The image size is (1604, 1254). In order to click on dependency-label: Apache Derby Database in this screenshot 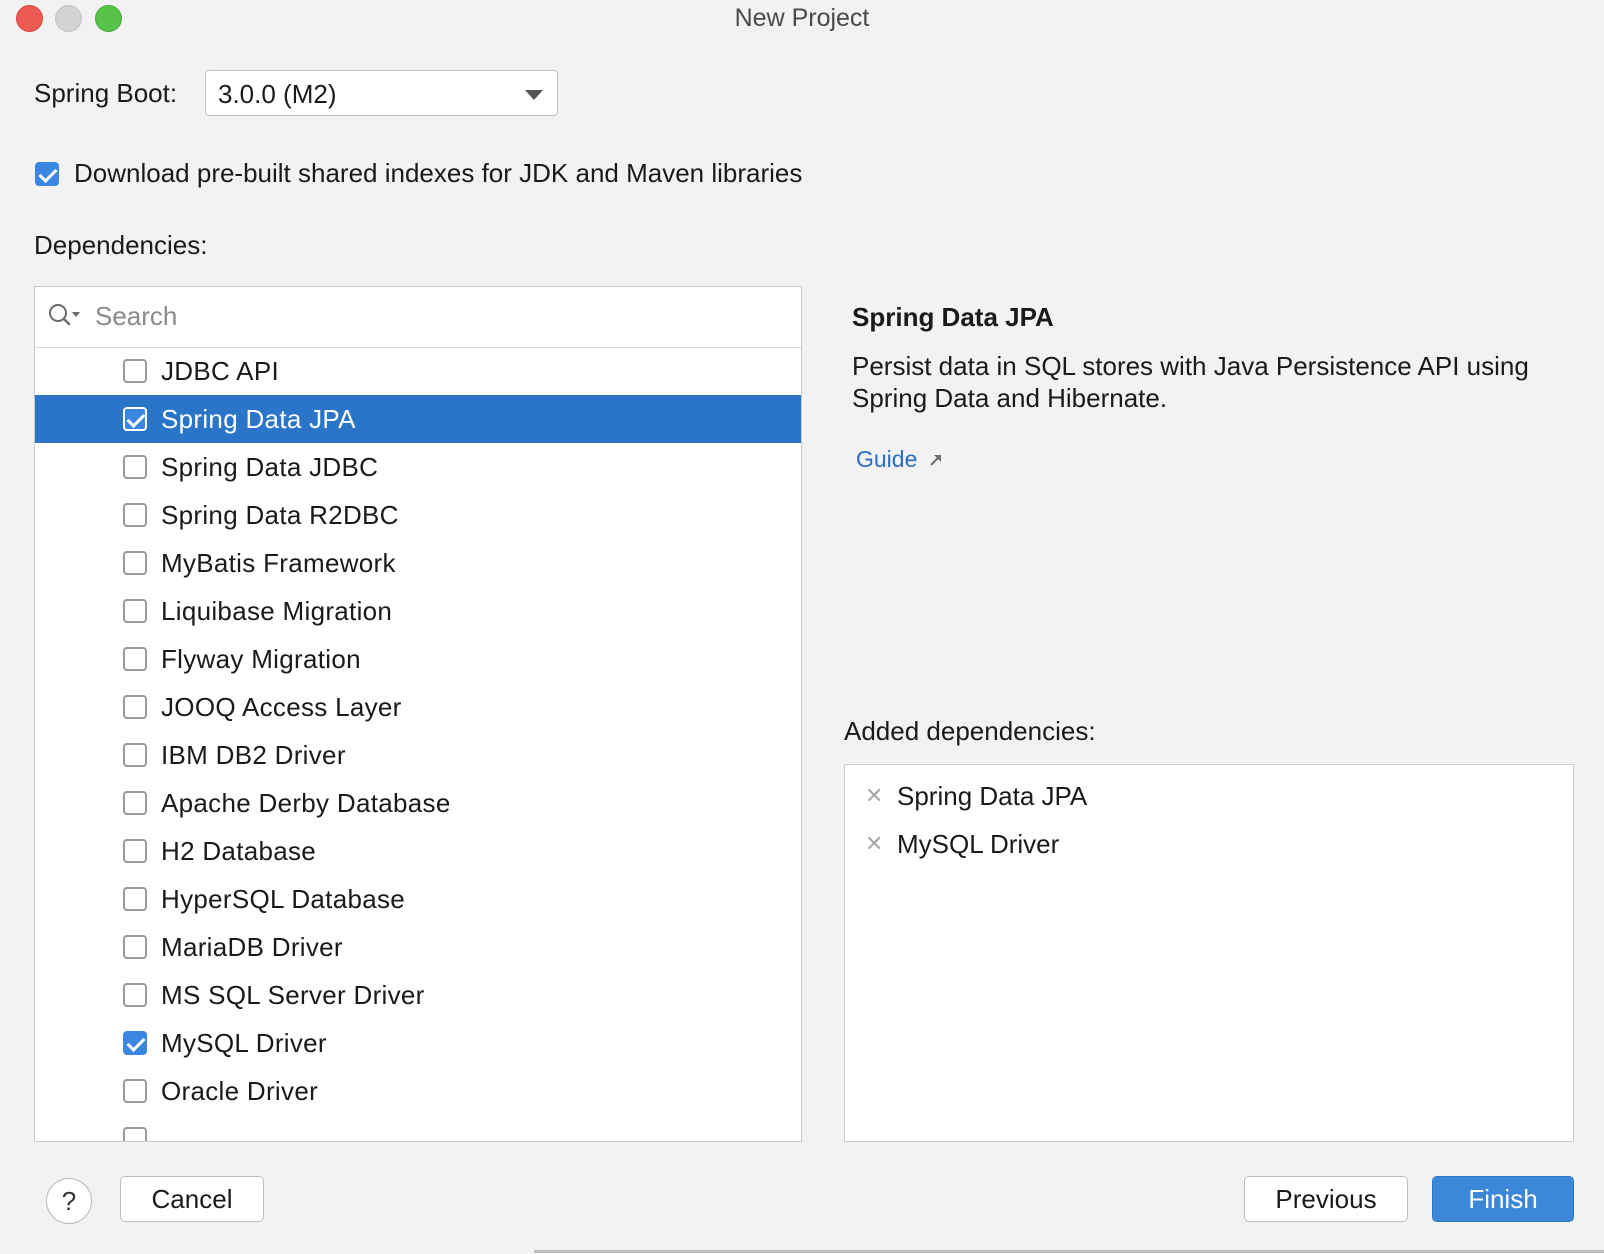, I will do `click(306, 803)`.